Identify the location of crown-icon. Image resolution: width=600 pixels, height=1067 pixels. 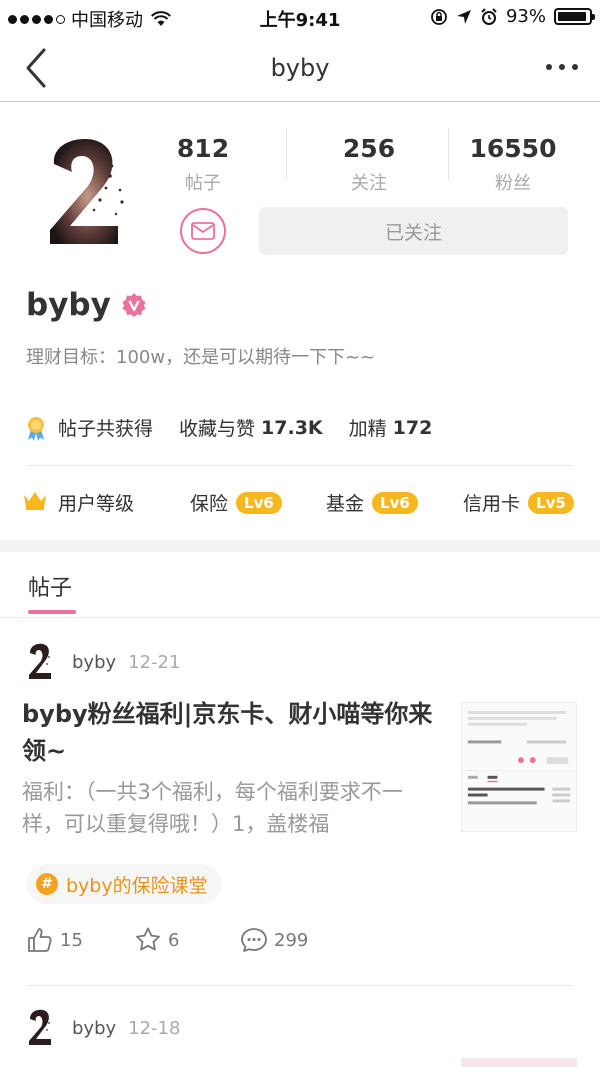
(35, 501).